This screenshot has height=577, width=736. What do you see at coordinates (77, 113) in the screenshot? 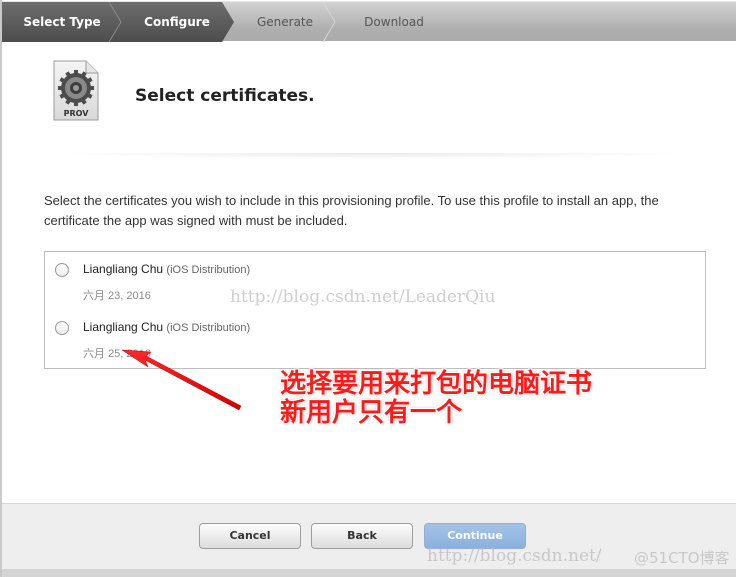
I see `prov-label: PROV` at bounding box center [77, 113].